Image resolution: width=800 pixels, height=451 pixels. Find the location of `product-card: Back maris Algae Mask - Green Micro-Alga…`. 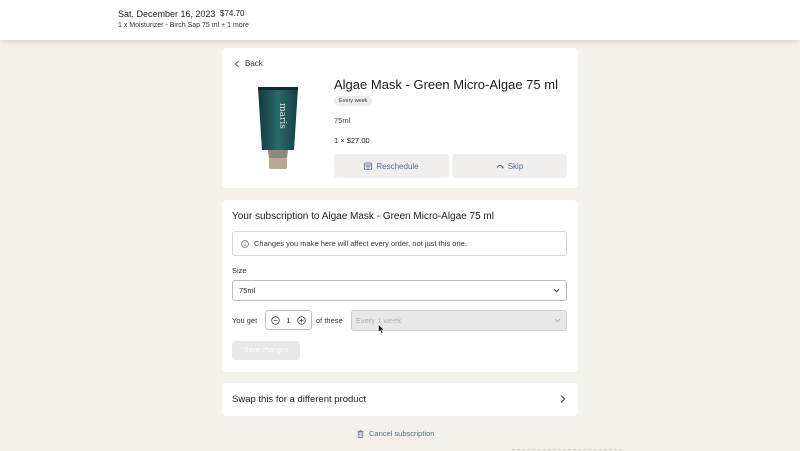

product-card: Back maris Algae Mask - Green Micro-Alga… is located at coordinates (400, 118).